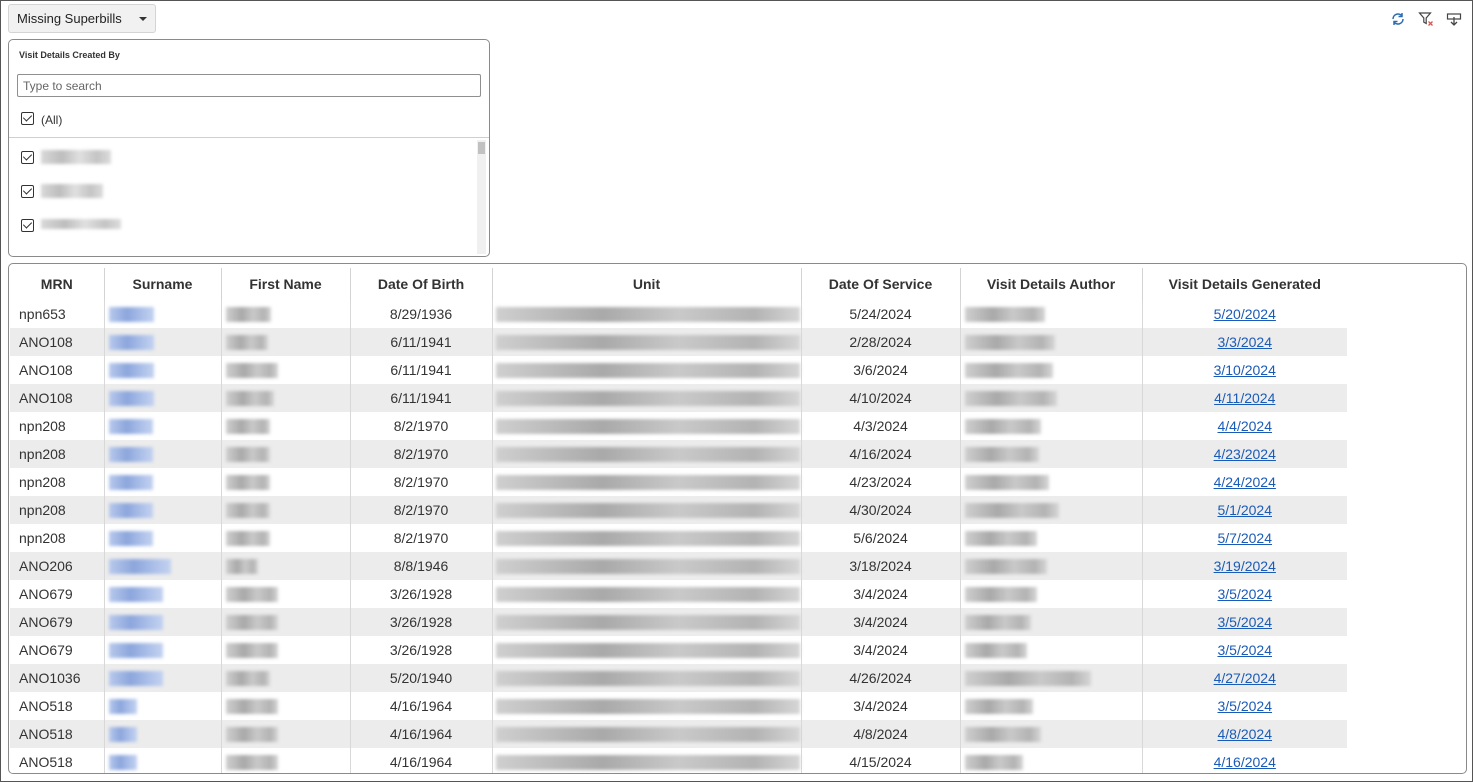 The width and height of the screenshot is (1473, 782). Describe the element at coordinates (57, 482) in the screenshot. I see `cell-mrn: npn208` at that location.